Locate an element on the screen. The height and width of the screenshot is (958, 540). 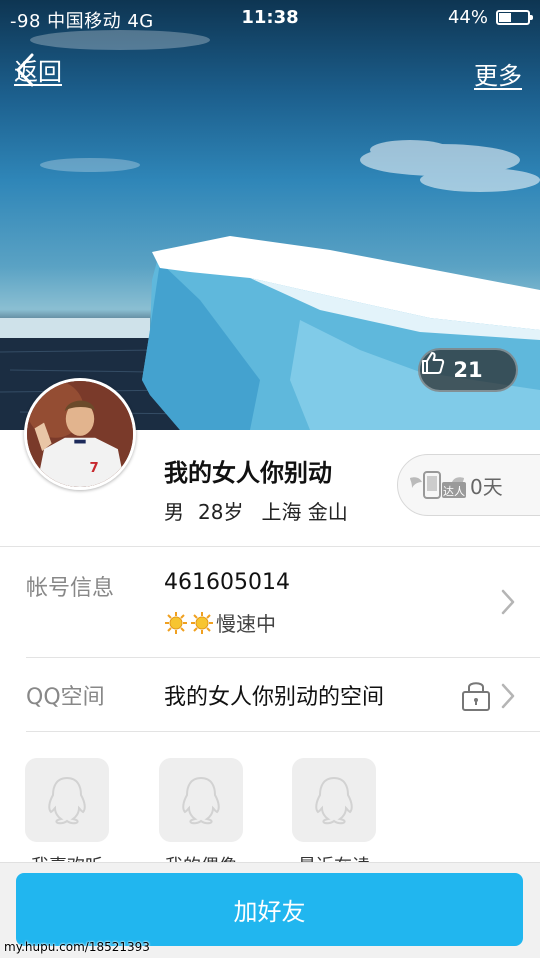
back-button: 返回 is located at coordinates (38, 69).